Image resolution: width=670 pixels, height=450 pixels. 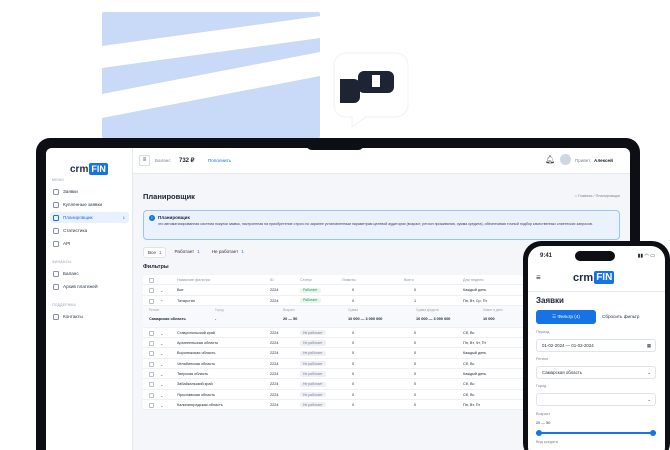 What do you see at coordinates (89, 230) in the screenshot?
I see `sidebar-item-stats: Статистика` at bounding box center [89, 230].